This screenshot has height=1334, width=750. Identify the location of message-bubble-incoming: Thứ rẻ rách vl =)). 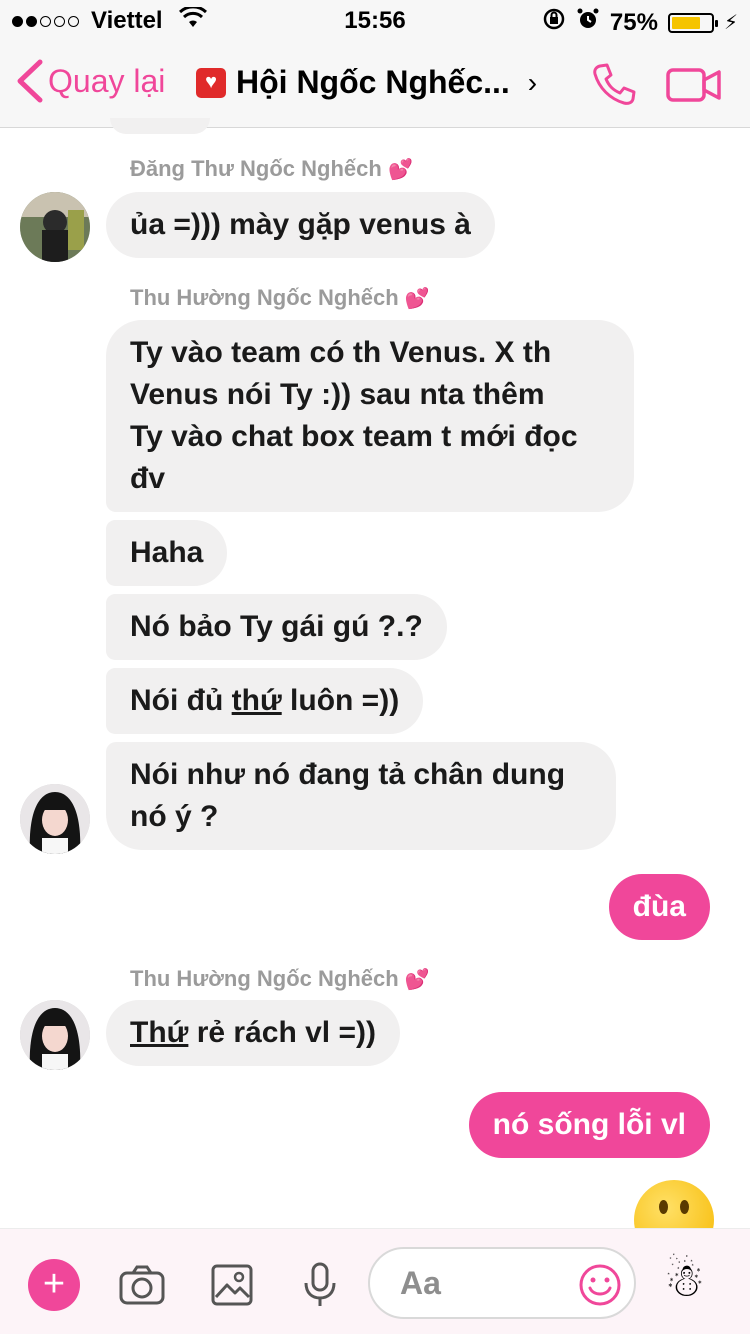
(253, 1033).